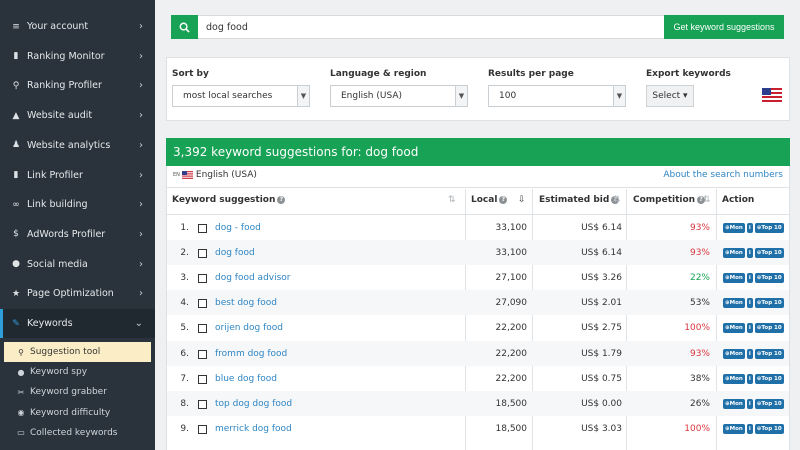 The width and height of the screenshot is (800, 450). I want to click on sidebar-item-label: Social media, so click(57, 264).